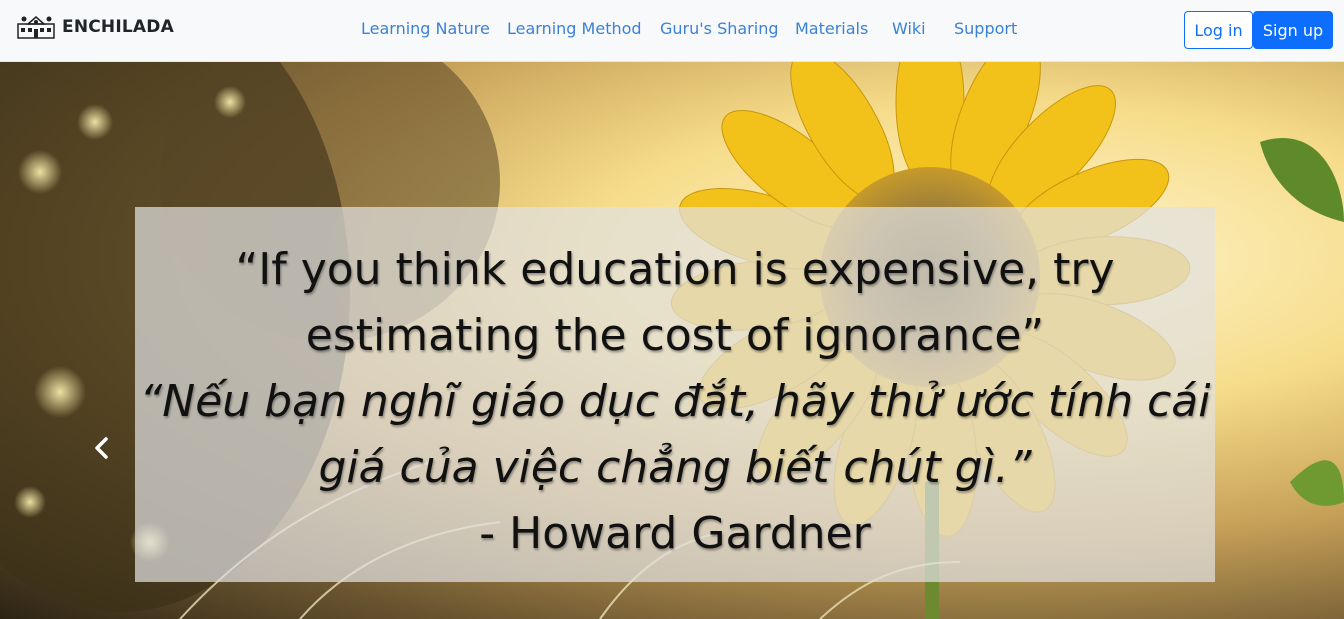  What do you see at coordinates (675, 533) in the screenshot?
I see `quote-author: - Howard Gardner` at bounding box center [675, 533].